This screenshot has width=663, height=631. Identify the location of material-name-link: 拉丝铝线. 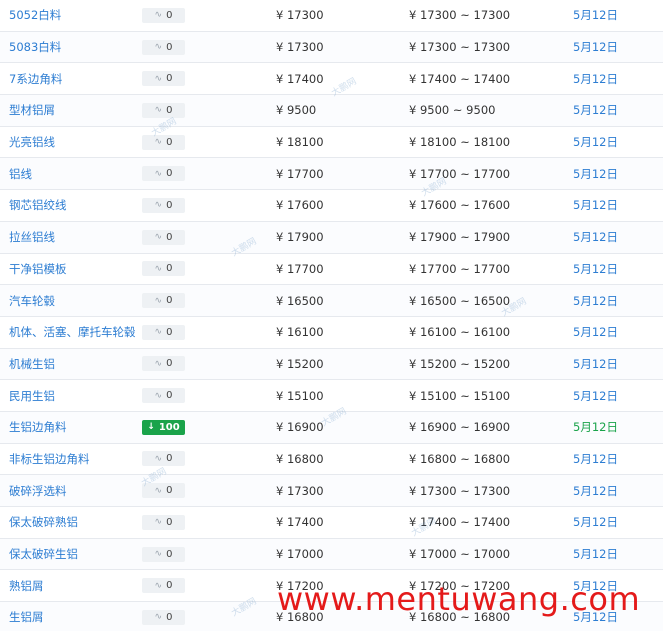
(32, 237).